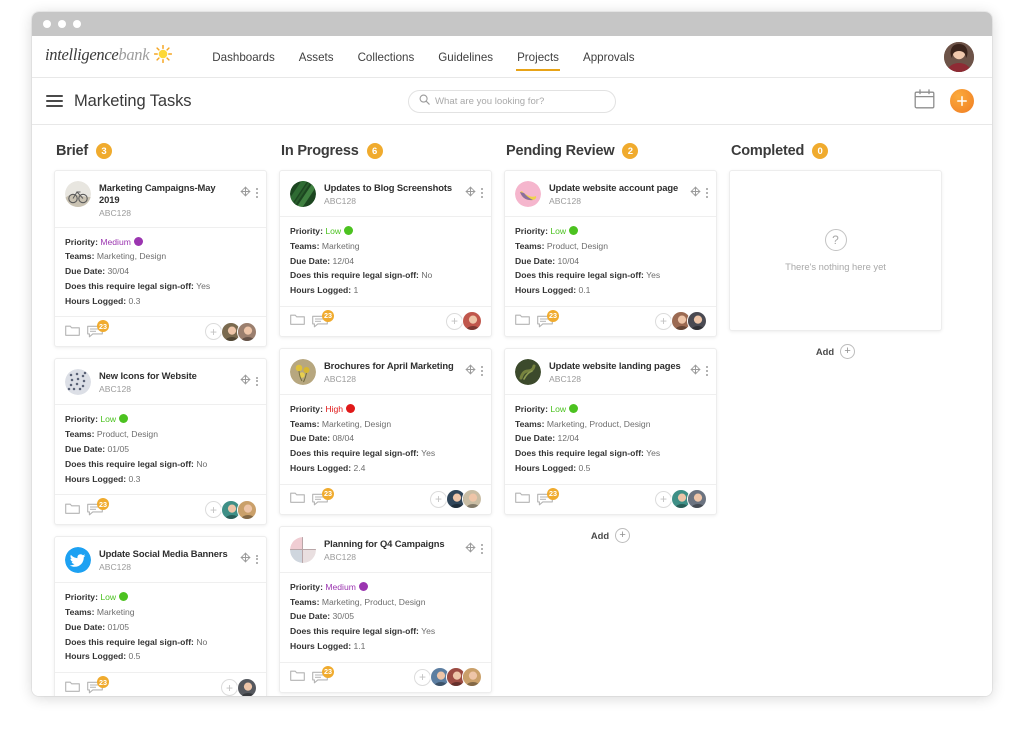  Describe the element at coordinates (924, 101) in the screenshot. I see `calendar-icon` at that location.